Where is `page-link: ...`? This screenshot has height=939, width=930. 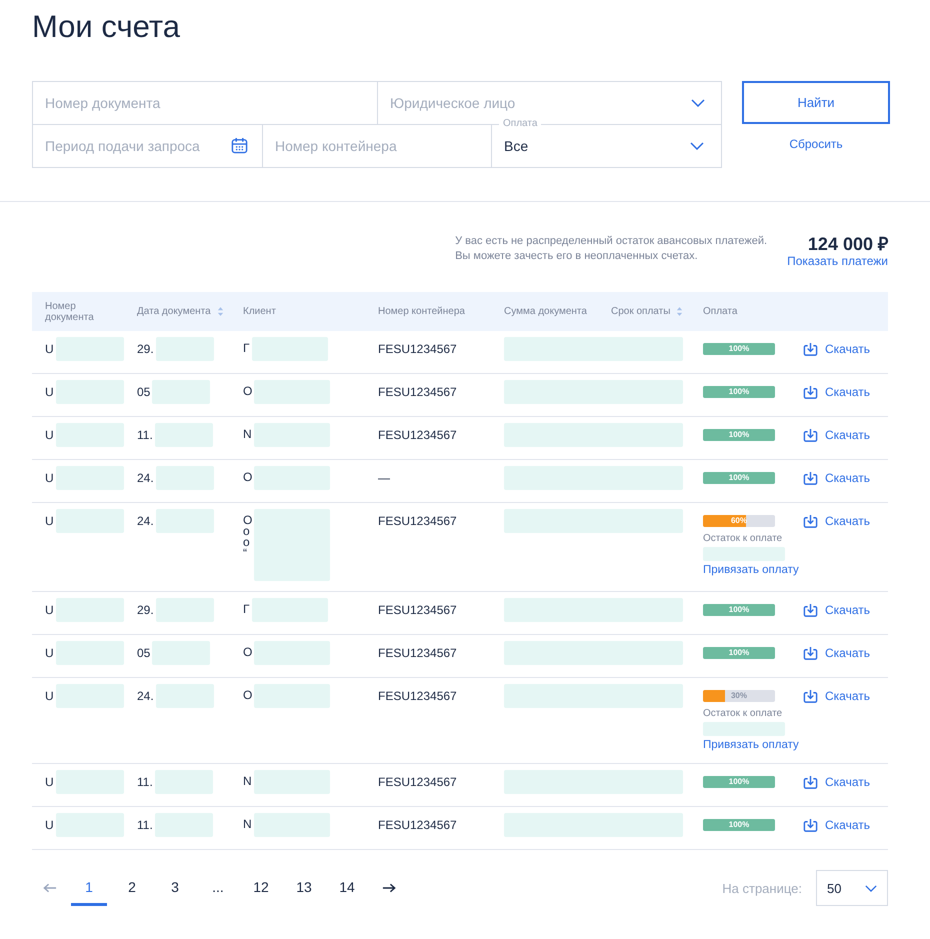
page-link: ... is located at coordinates (218, 888).